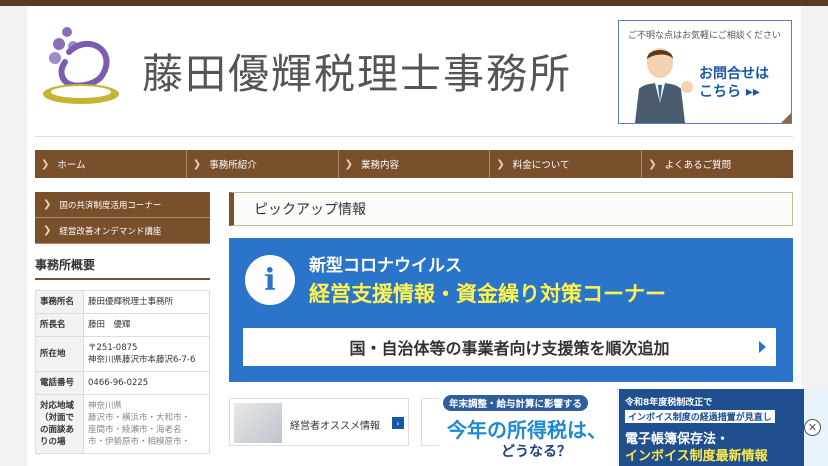  I want to click on nav-item-faq: ❯ よくあるご質問, so click(717, 164).